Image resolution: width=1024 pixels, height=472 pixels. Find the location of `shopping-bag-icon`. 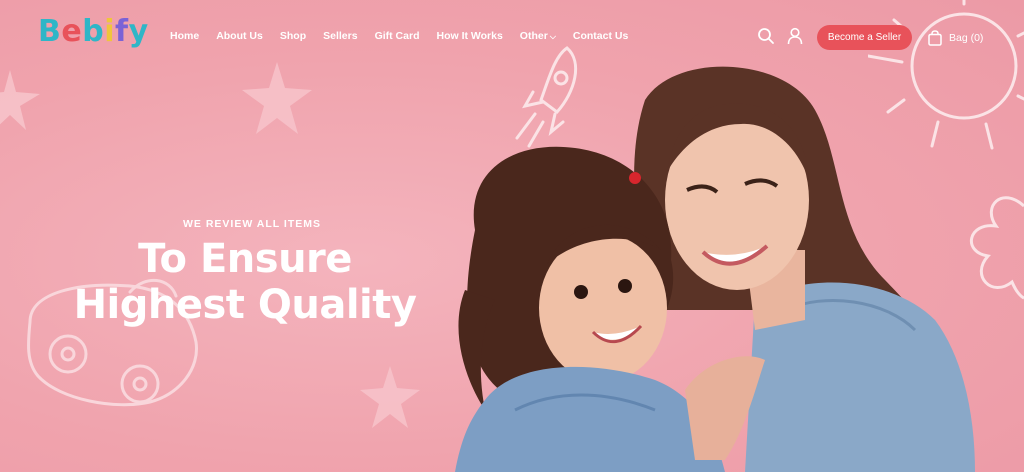

shopping-bag-icon is located at coordinates (935, 38).